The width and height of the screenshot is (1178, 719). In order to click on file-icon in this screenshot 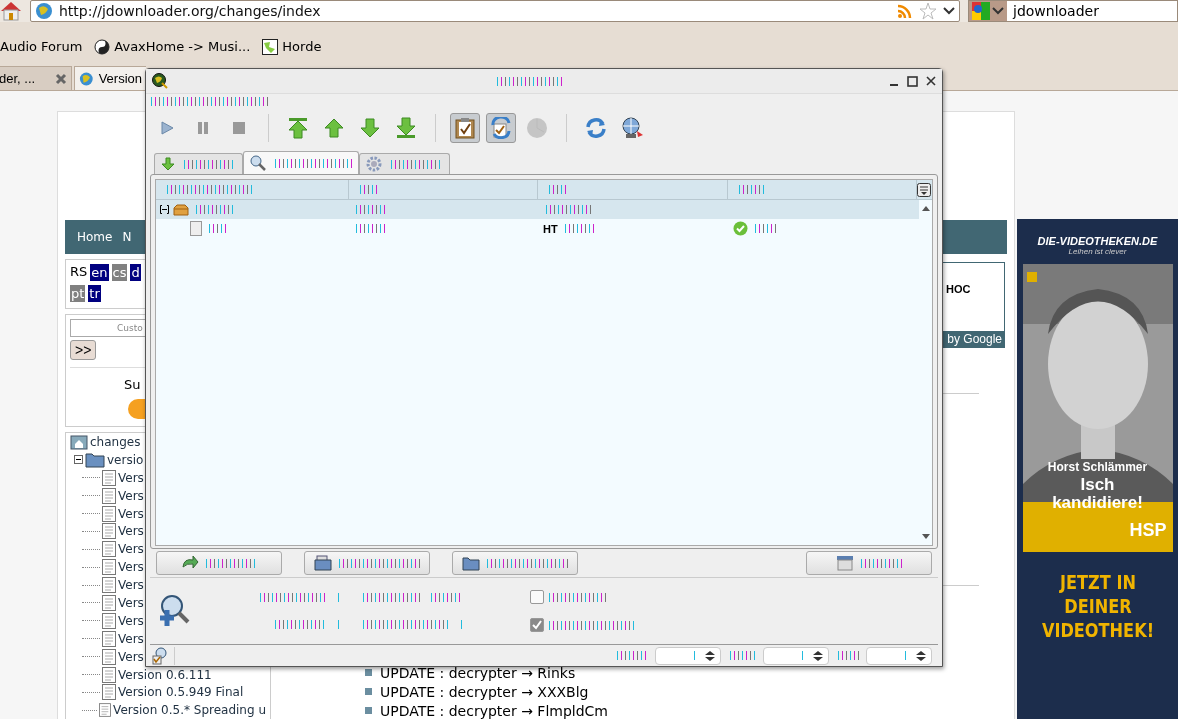, I will do `click(196, 228)`.